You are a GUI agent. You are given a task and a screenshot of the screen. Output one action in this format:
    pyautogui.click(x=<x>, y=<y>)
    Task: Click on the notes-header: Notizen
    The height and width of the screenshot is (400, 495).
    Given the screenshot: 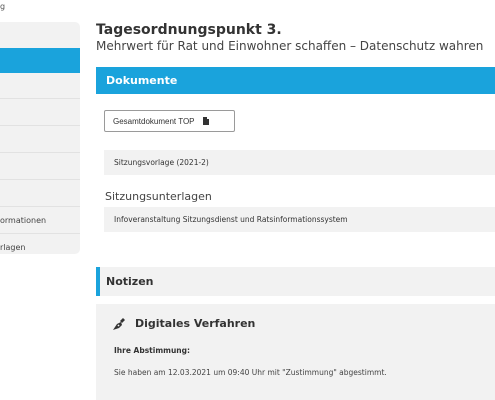 What is the action you would take?
    pyautogui.click(x=295, y=281)
    